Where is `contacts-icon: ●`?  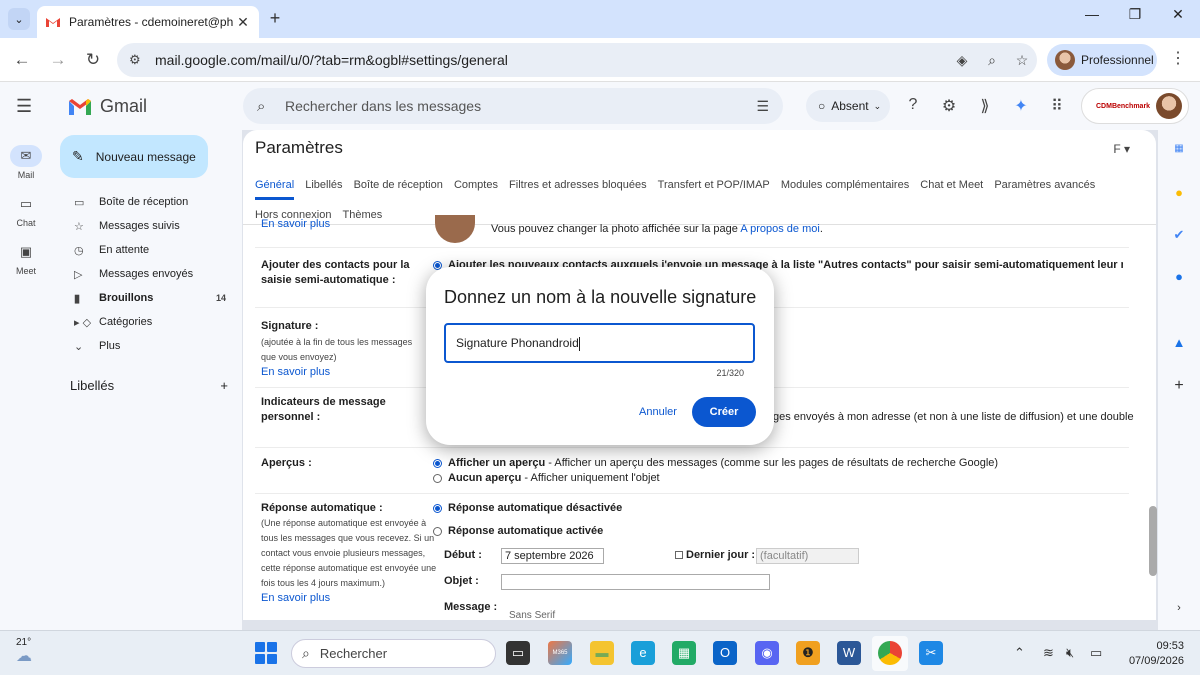
contacts-icon: ● is located at coordinates (1179, 276).